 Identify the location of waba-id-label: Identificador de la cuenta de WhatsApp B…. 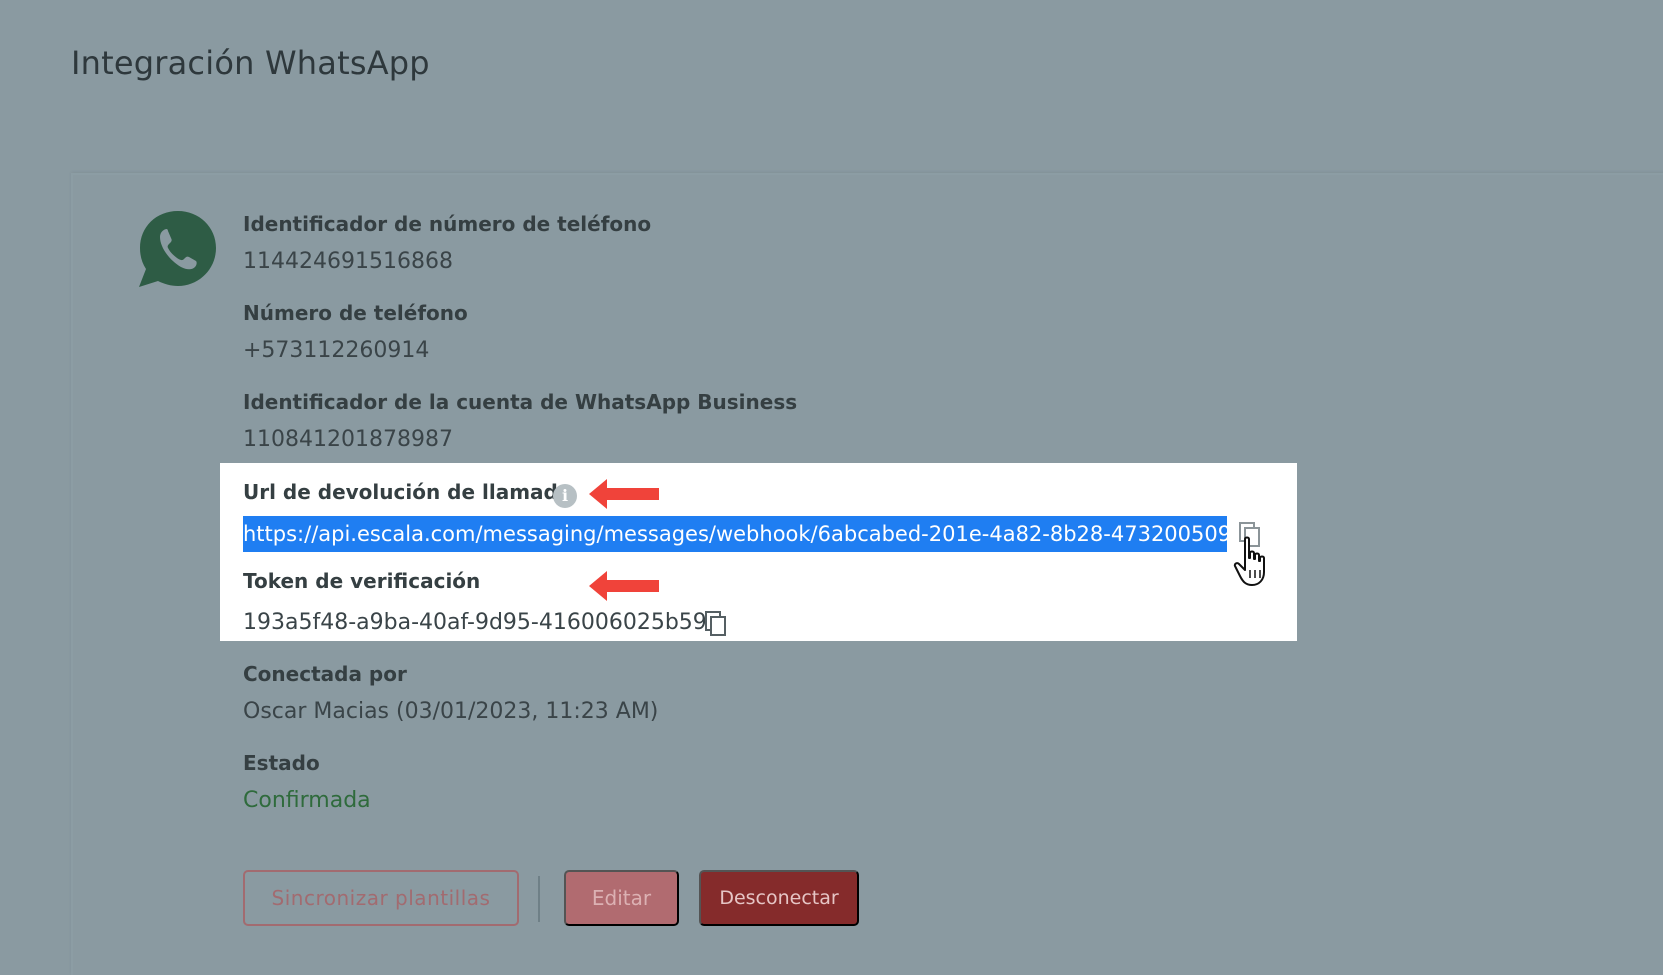
(520, 402).